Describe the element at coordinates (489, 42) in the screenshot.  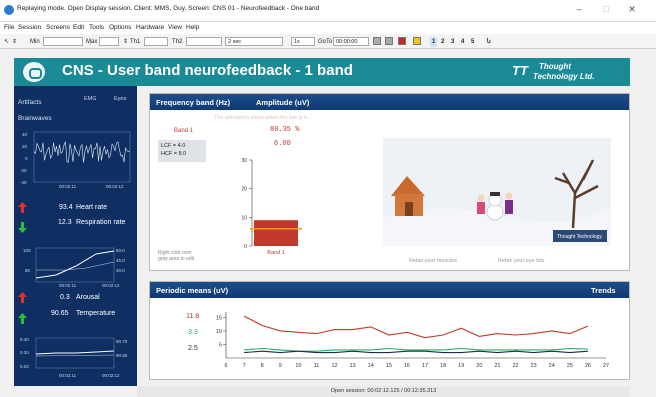
I see `layout-icon: Ⴑ` at that location.